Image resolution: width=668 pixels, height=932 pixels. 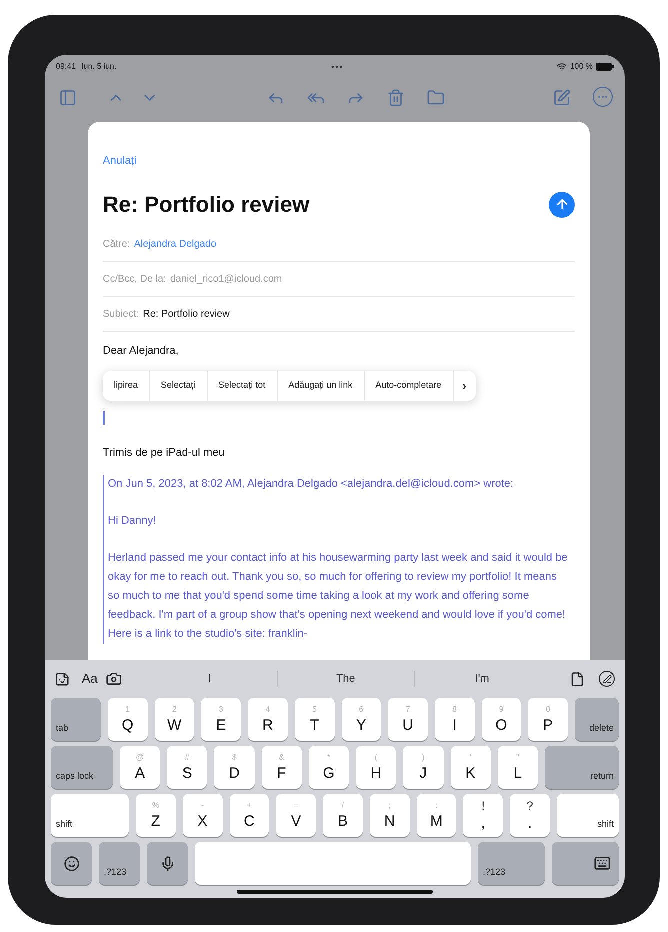 I want to click on key: : M, so click(x=436, y=815).